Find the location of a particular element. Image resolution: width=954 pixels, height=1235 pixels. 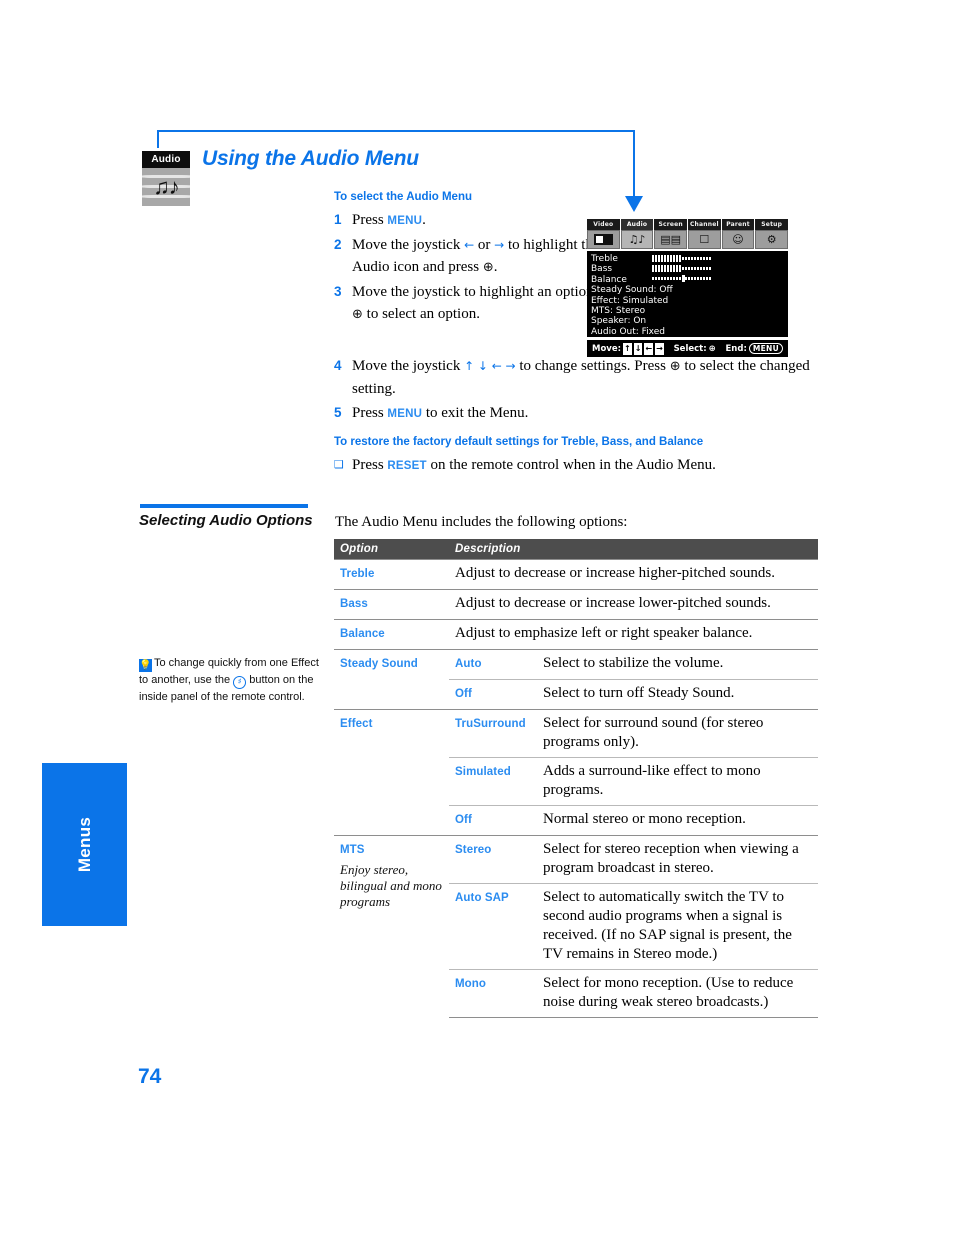

step-text-b: to exit the Menu. is located at coordinates (475, 413).